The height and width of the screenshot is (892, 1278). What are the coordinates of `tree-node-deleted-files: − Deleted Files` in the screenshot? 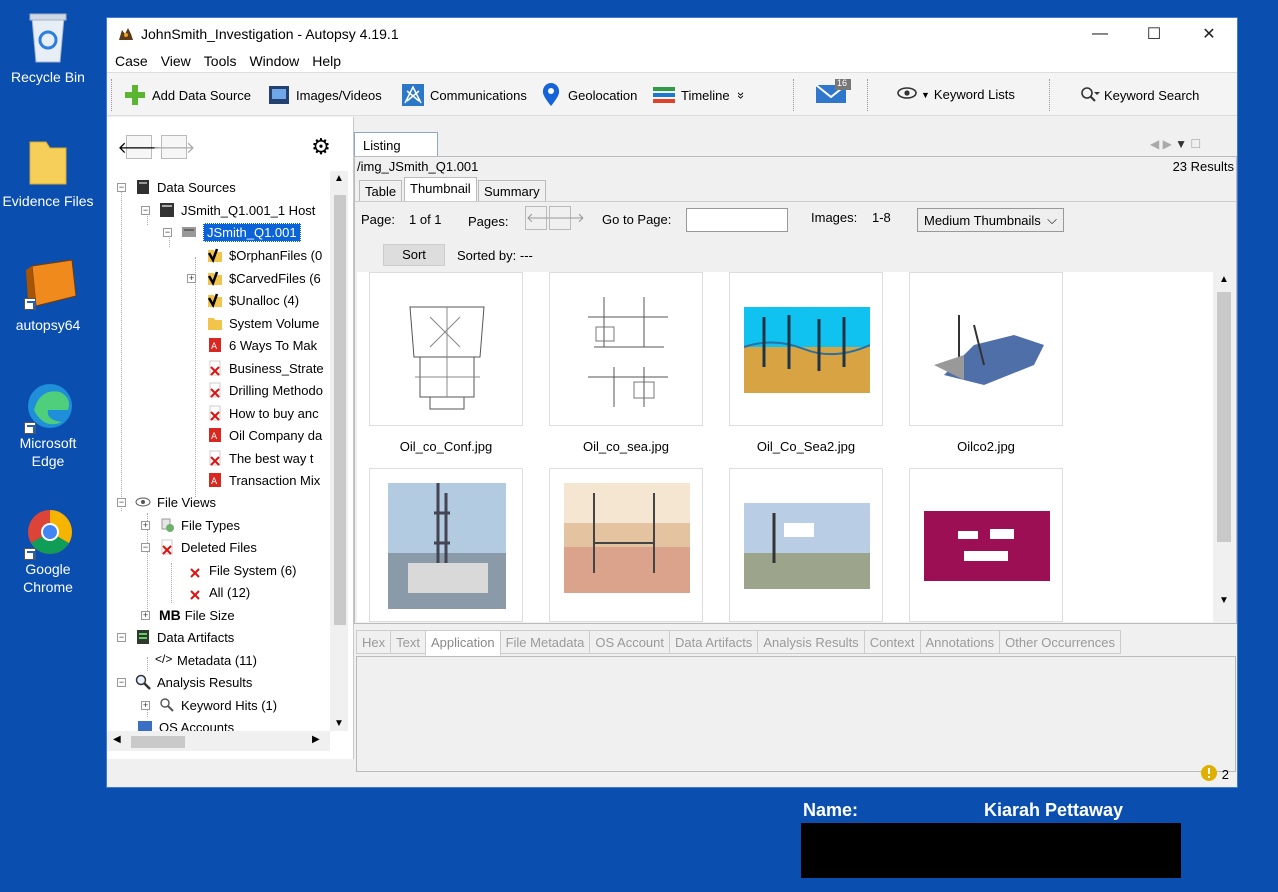 It's located at (199, 547).